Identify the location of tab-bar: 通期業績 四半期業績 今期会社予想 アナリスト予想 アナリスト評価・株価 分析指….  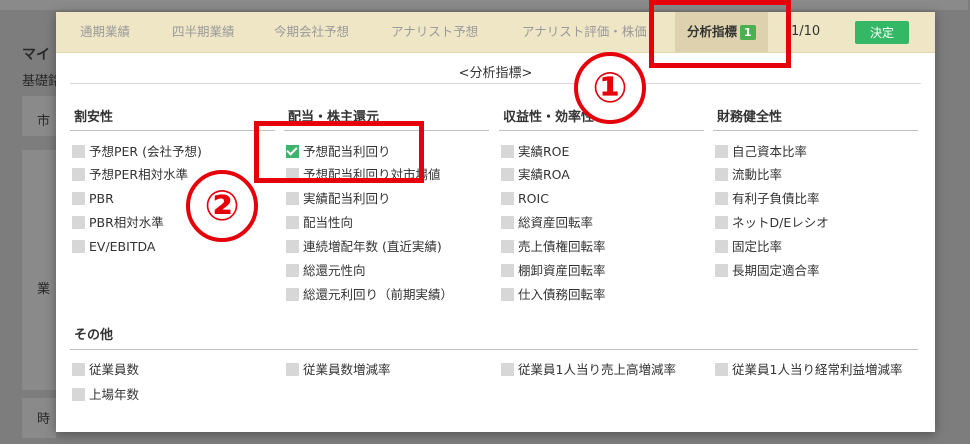
(495, 32).